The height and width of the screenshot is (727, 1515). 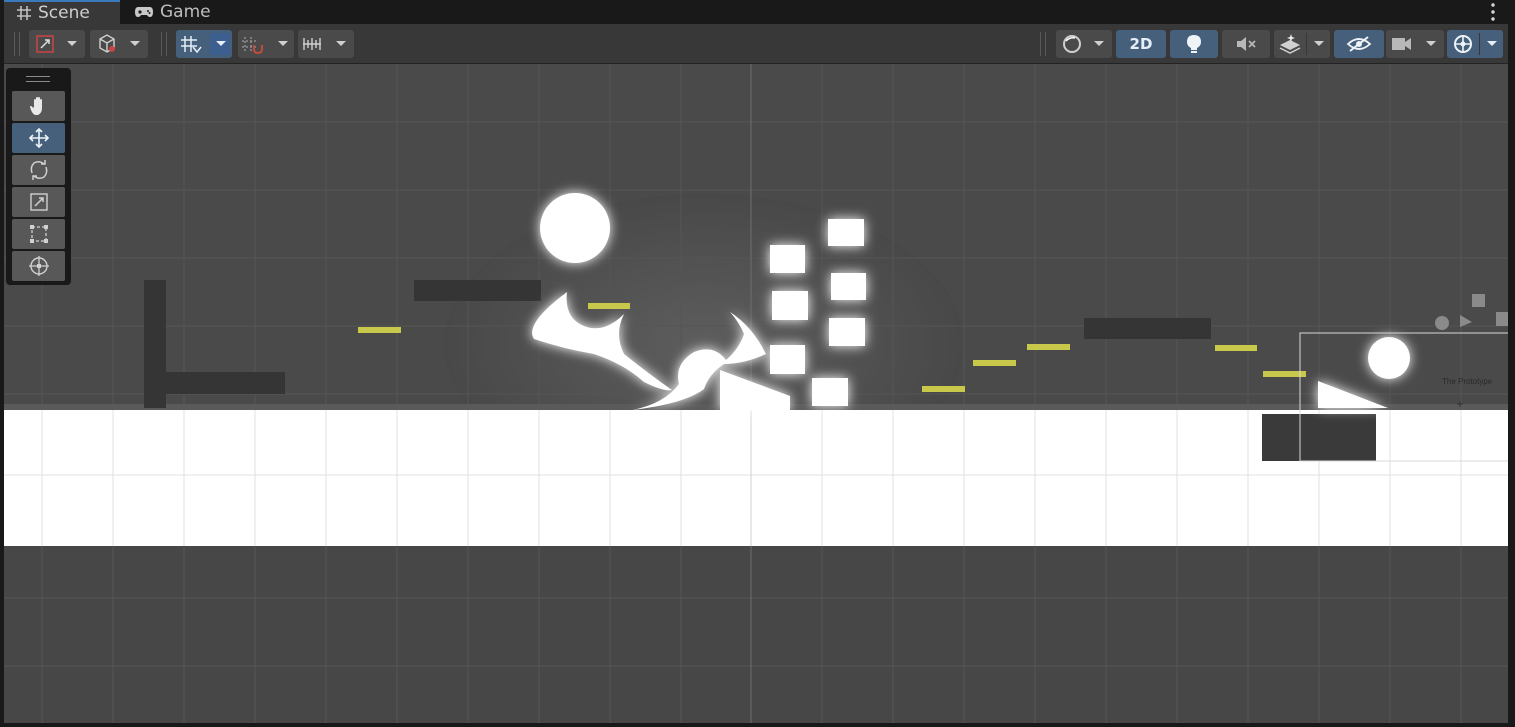 I want to click on tab-scene-label: Scene, so click(x=64, y=13).